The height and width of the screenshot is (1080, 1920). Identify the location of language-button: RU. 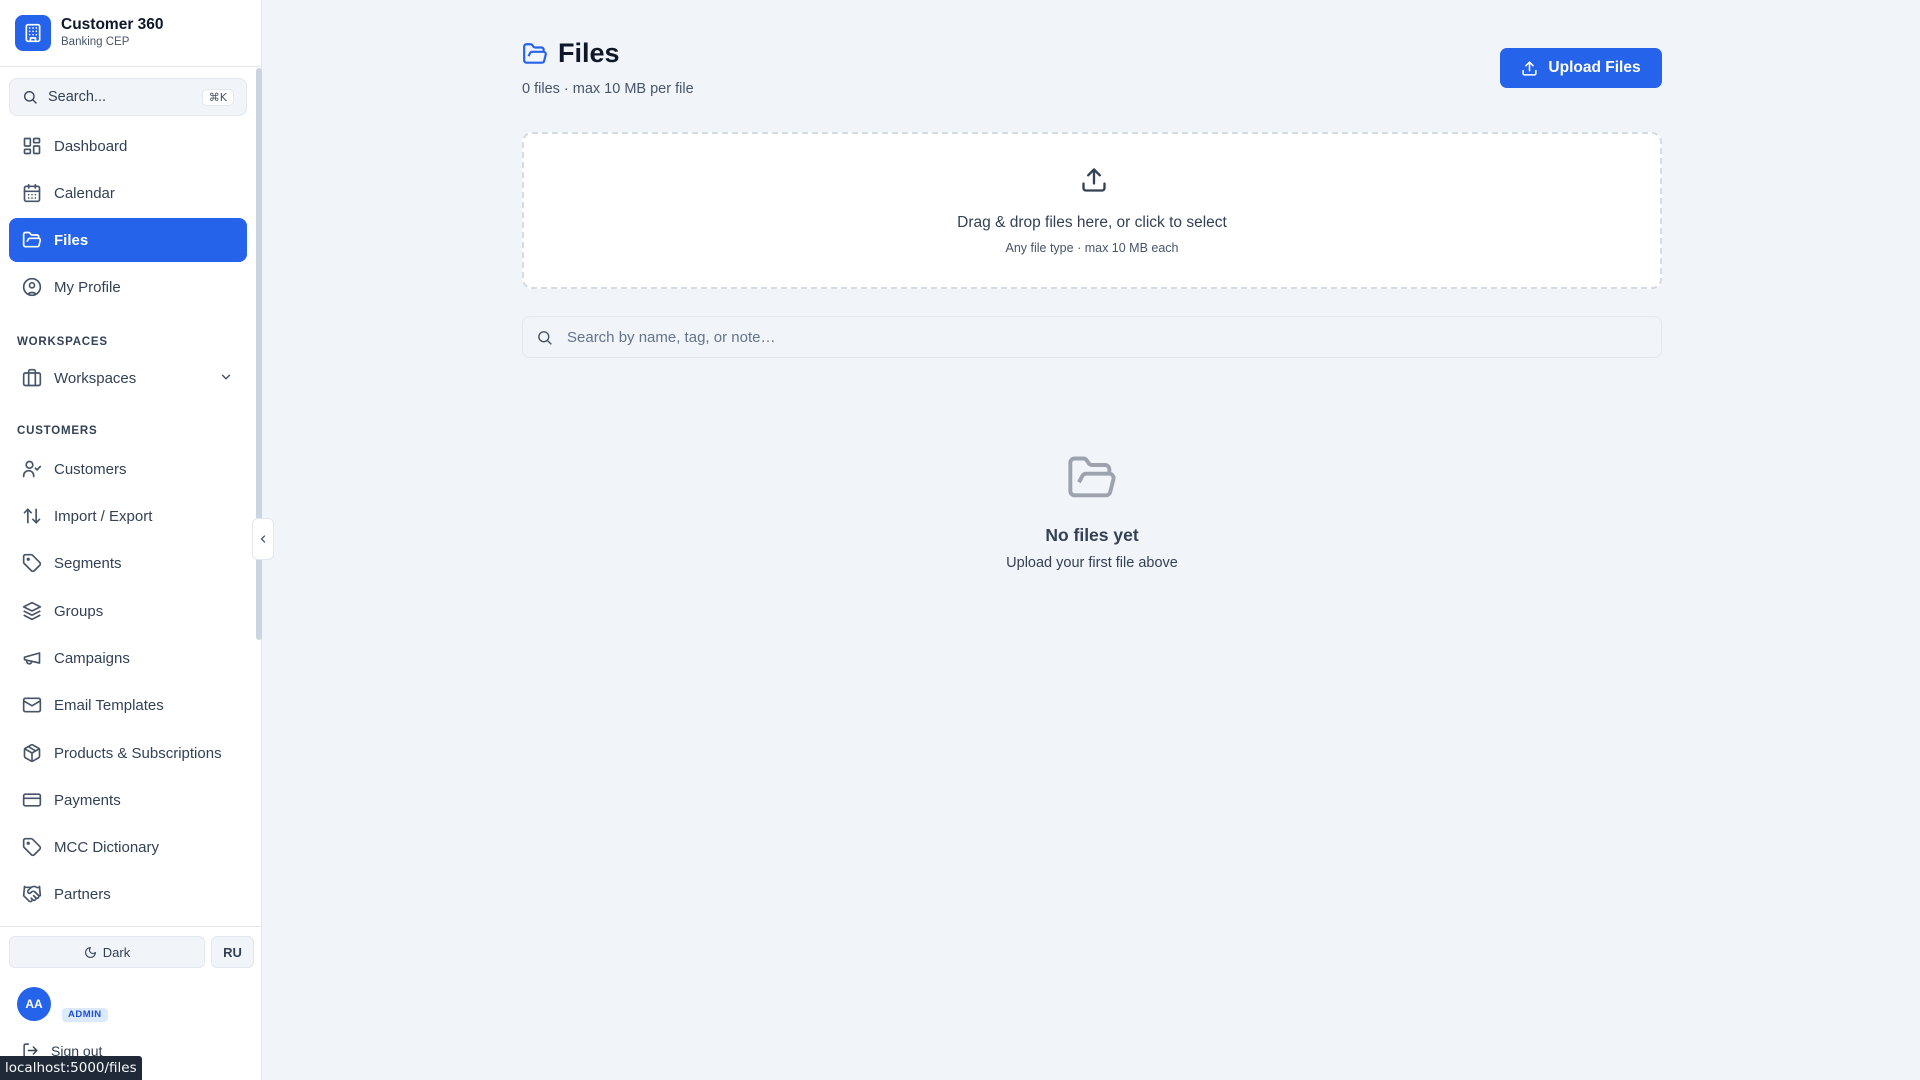
(232, 952).